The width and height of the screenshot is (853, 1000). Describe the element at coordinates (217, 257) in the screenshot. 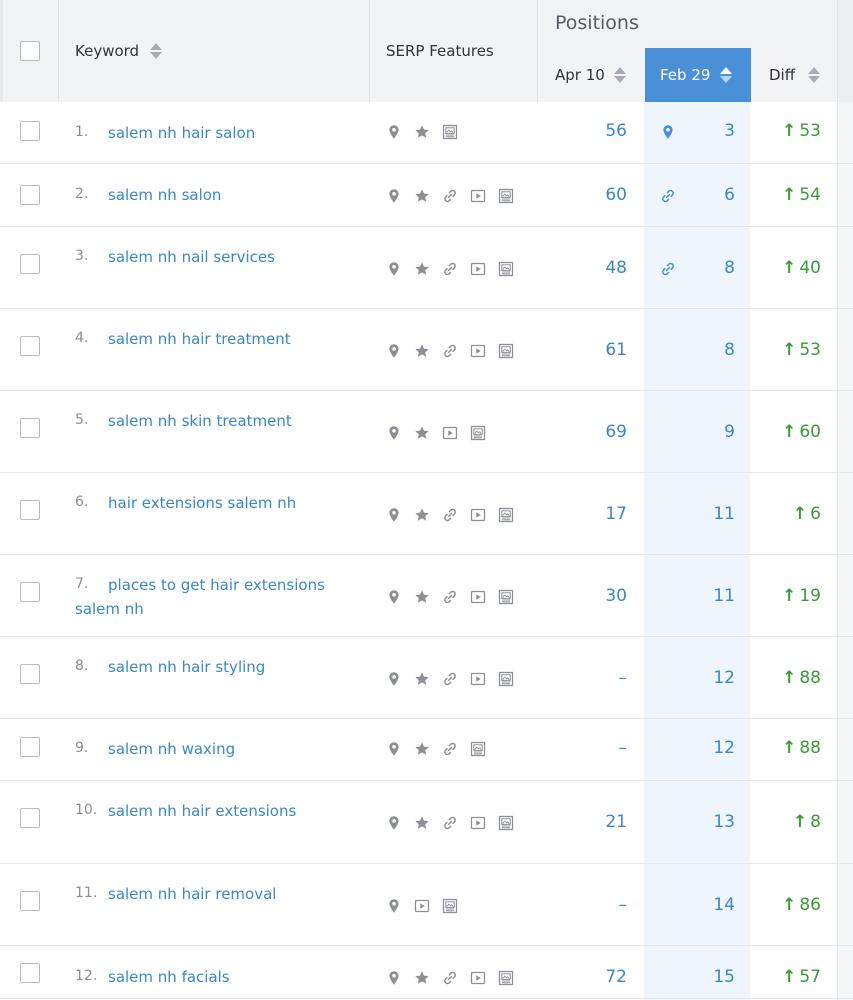

I see `keyword-link: salem nh nail services` at that location.